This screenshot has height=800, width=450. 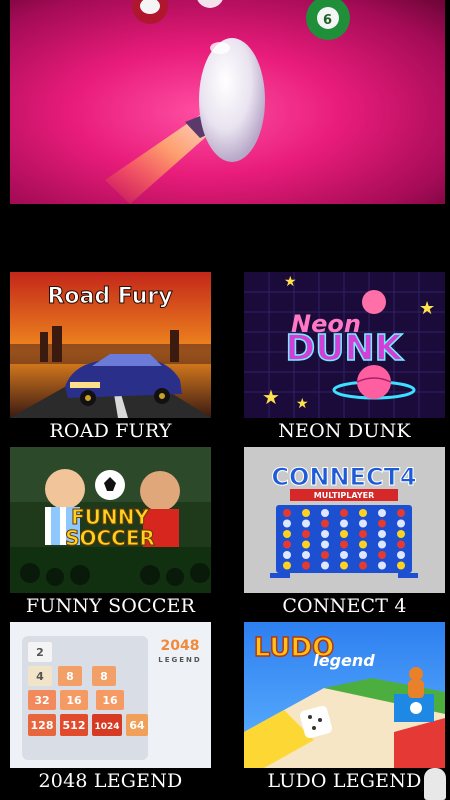 I want to click on tile-value: 64, so click(x=137, y=725).